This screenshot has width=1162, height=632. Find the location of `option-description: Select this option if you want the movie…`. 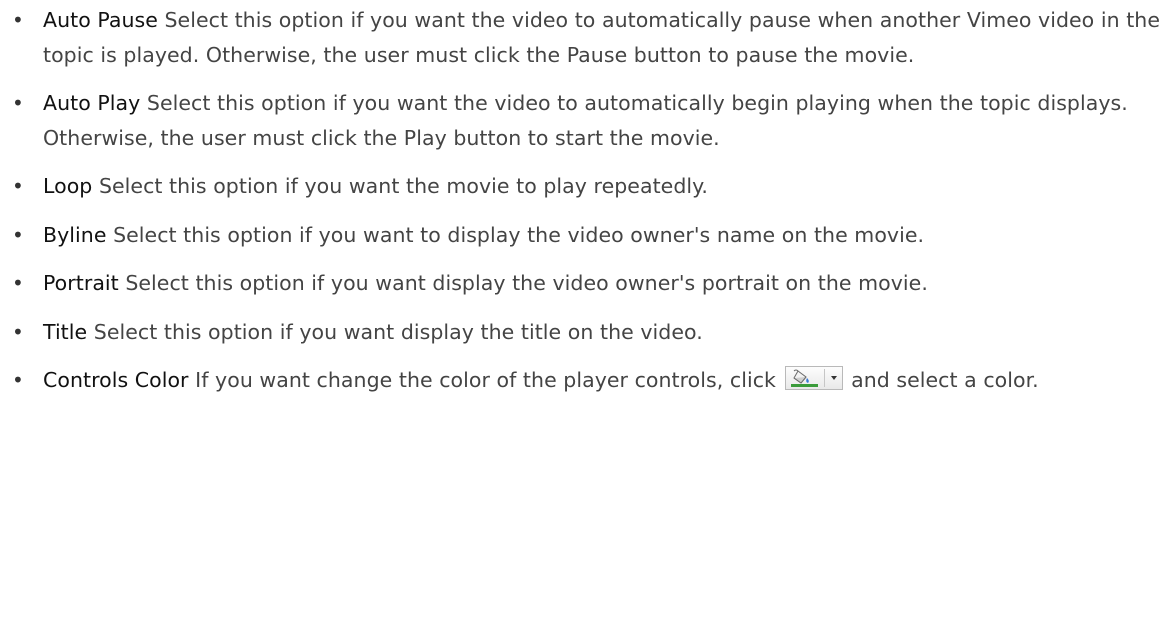

option-description: Select this option if you want the movie… is located at coordinates (403, 186).